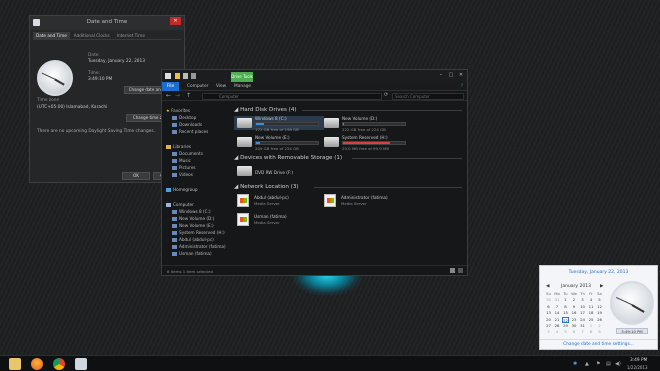  Describe the element at coordinates (193, 225) in the screenshot. I see `nav-drive-e: New Volume (E:)` at that location.